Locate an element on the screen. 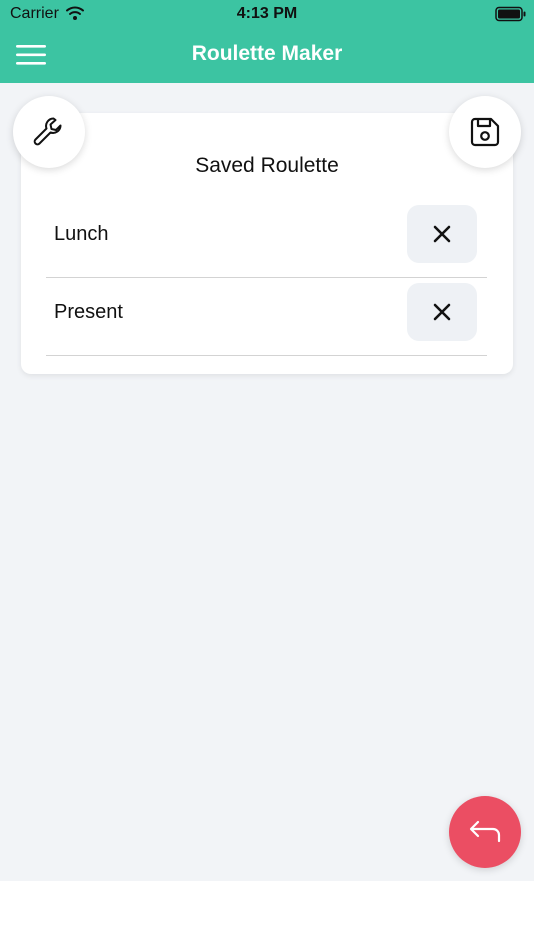 The image size is (534, 950). status-time: 4:13 PM is located at coordinates (267, 13).